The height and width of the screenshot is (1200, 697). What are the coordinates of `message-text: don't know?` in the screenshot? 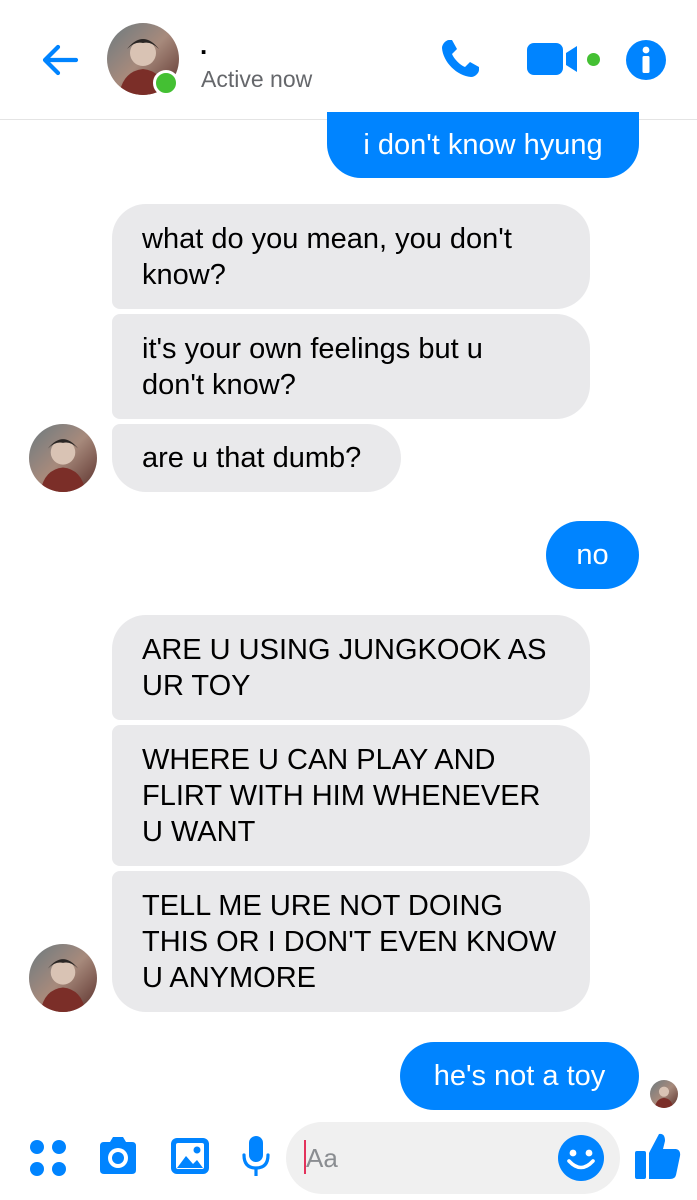 It's located at (219, 384).